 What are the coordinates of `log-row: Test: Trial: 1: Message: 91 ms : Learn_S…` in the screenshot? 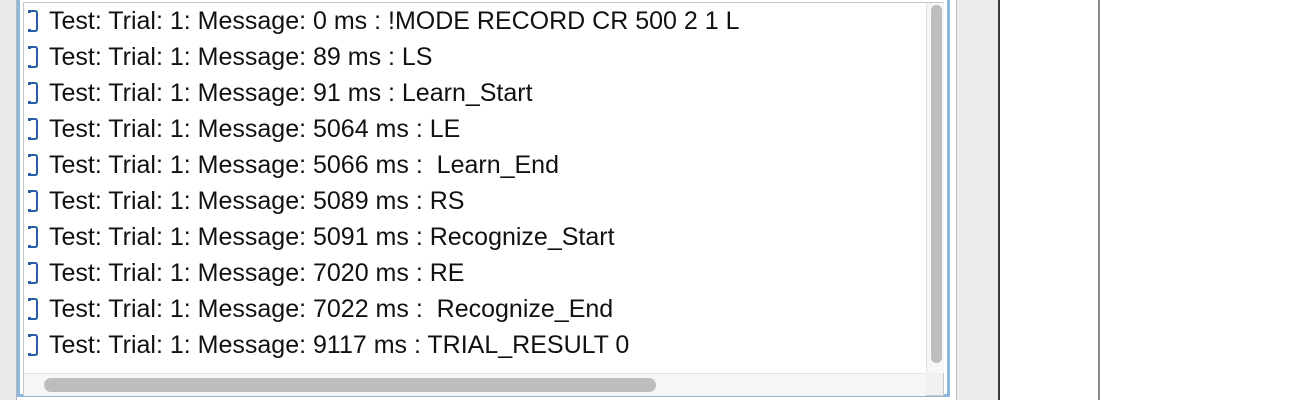 It's located at (472, 93).